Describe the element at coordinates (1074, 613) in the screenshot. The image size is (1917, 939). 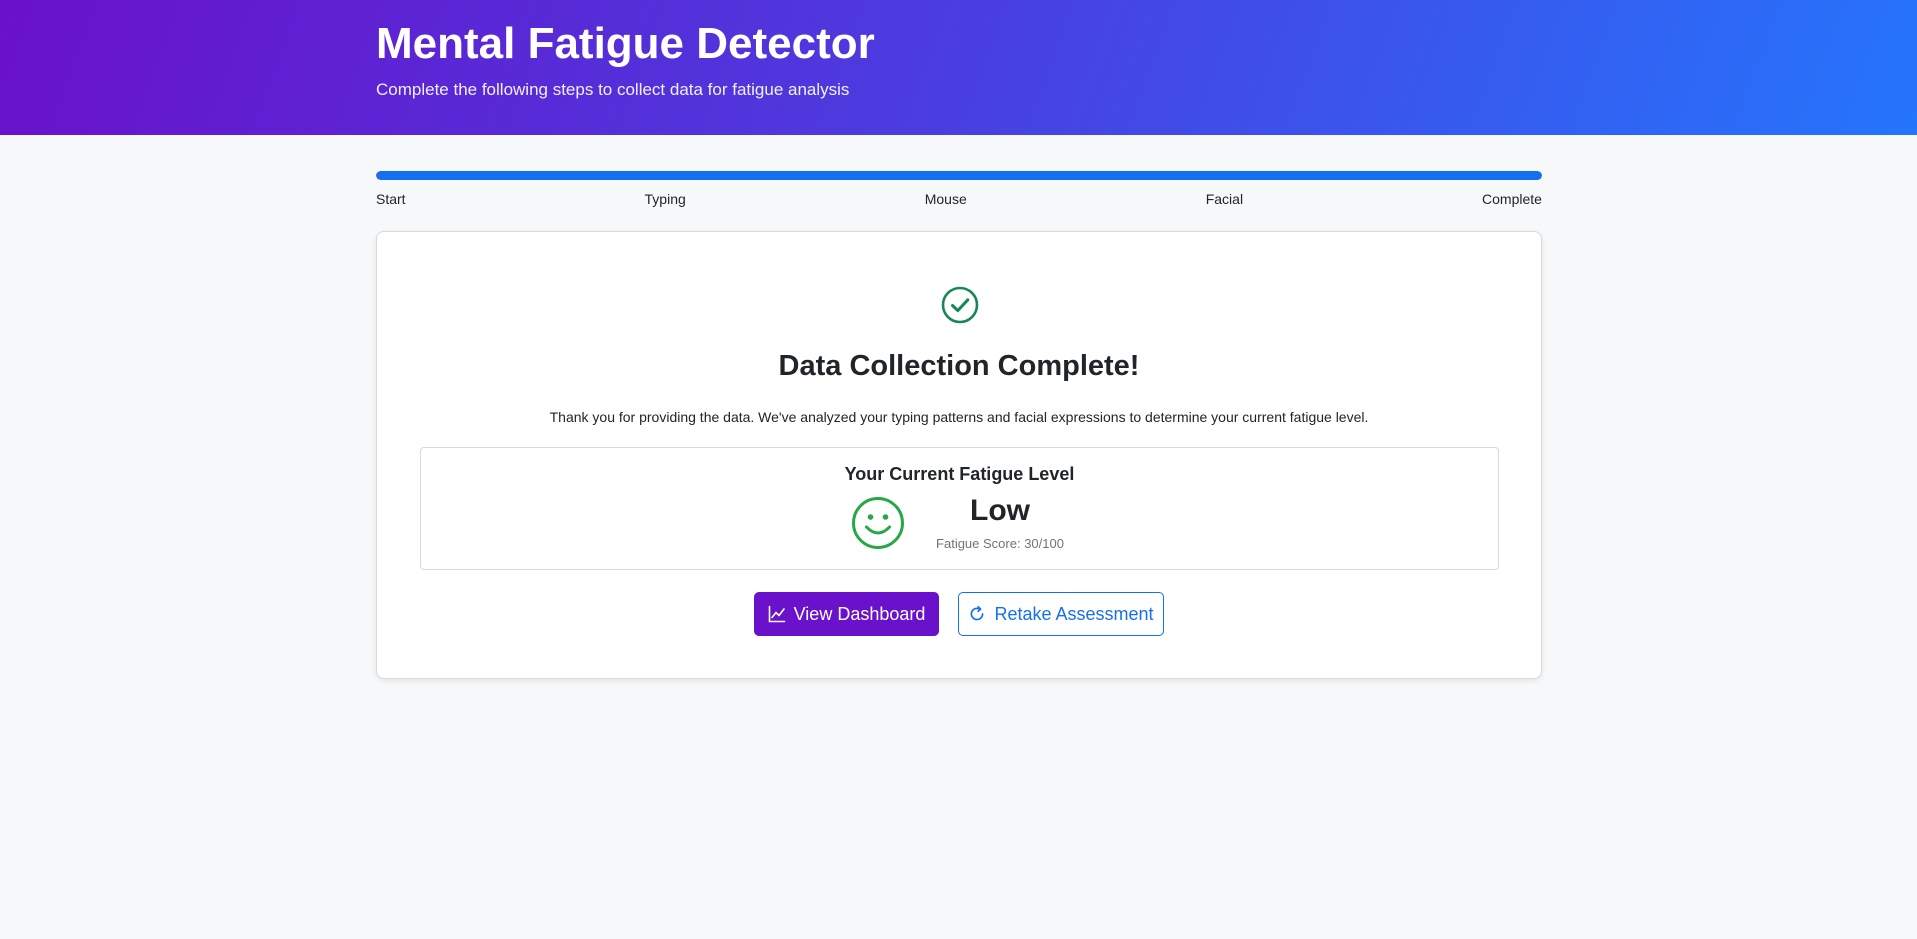
I see `retake-assessment-label: Retake Assessment` at that location.